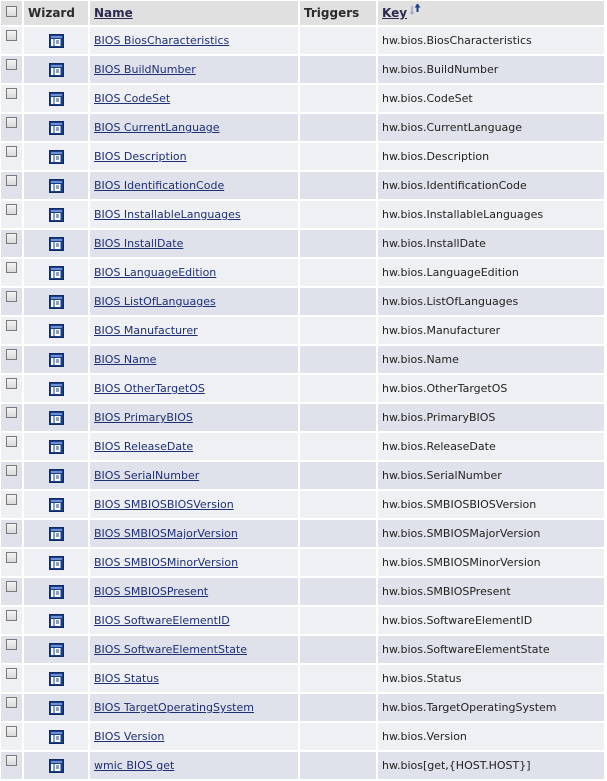  What do you see at coordinates (167, 214) in the screenshot?
I see `item-name-link: BIOS InstallableLanguages` at bounding box center [167, 214].